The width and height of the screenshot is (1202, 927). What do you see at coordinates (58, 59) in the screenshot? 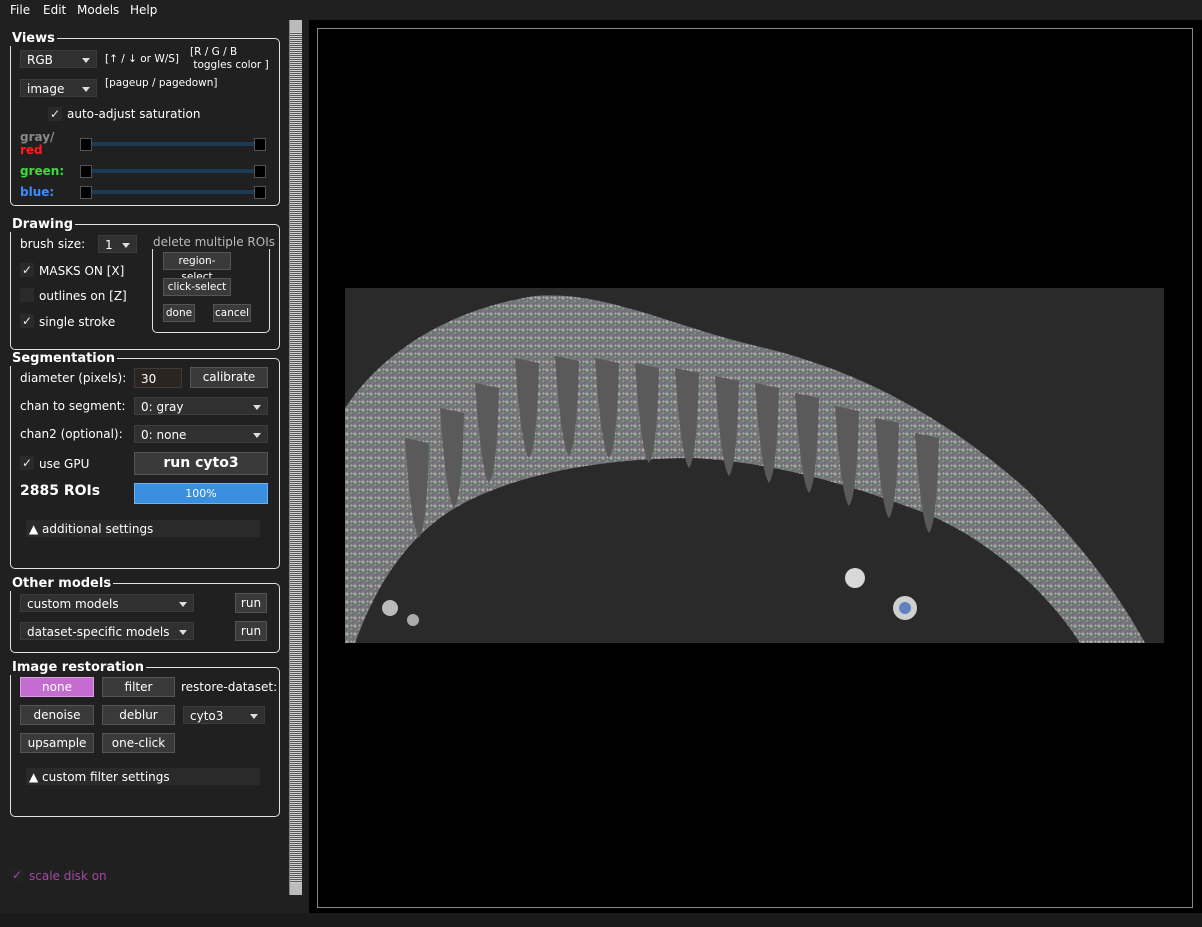
I see `color-mode-select: RGB` at bounding box center [58, 59].